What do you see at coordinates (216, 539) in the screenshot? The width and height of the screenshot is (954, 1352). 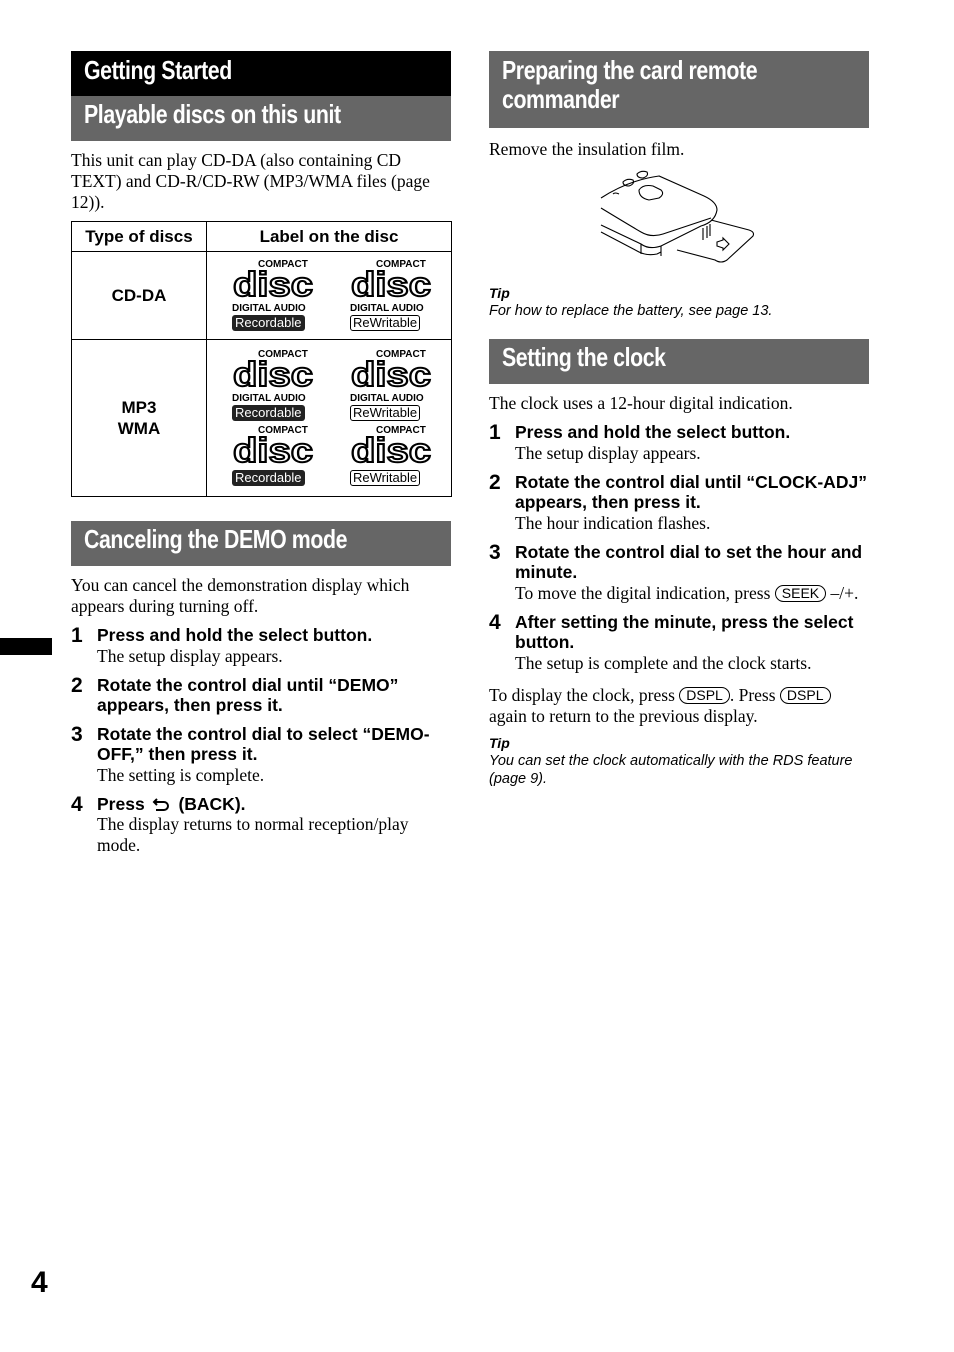 I see `section-heading-text: Canceling the DEMO mode` at bounding box center [216, 539].